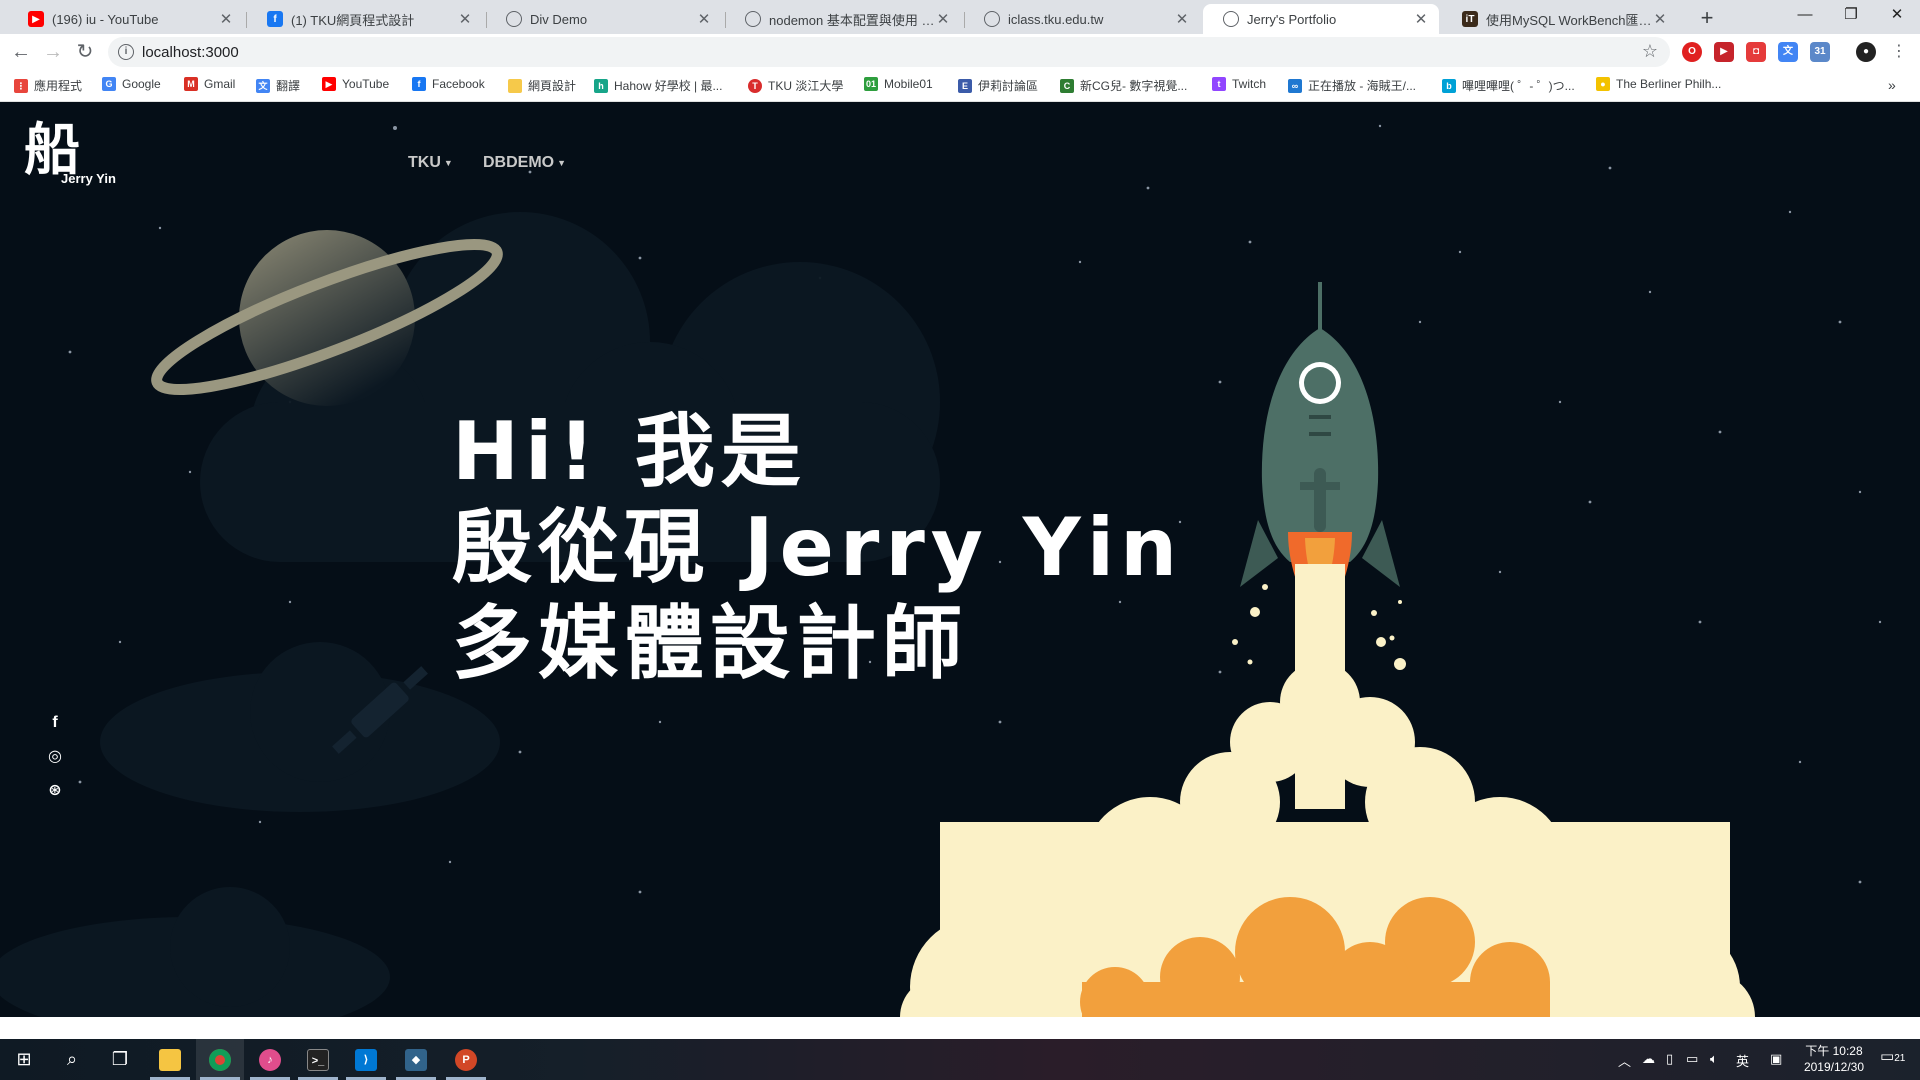 This screenshot has width=1920, height=1080. I want to click on berliner-icon: ●, so click(1603, 84).